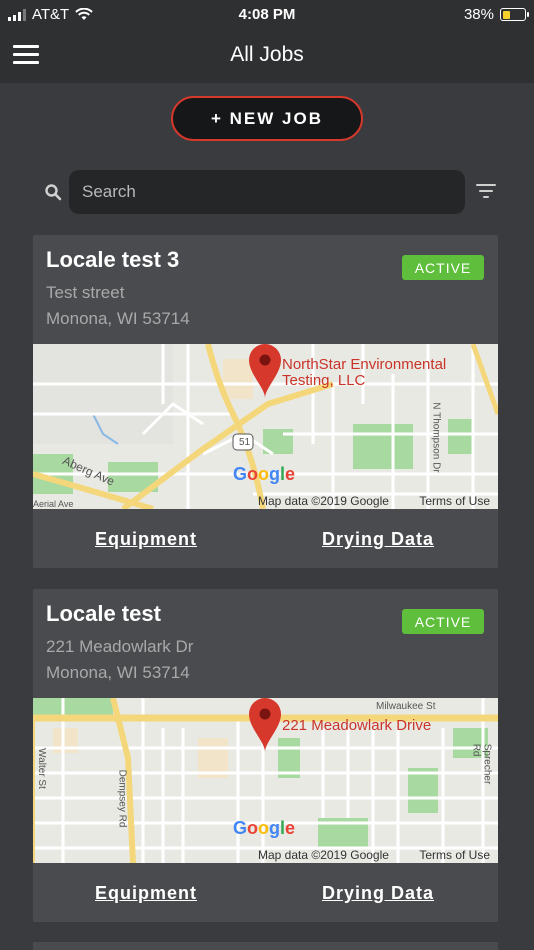  Describe the element at coordinates (113, 259) in the screenshot. I see `job-title: Locale test 3` at that location.